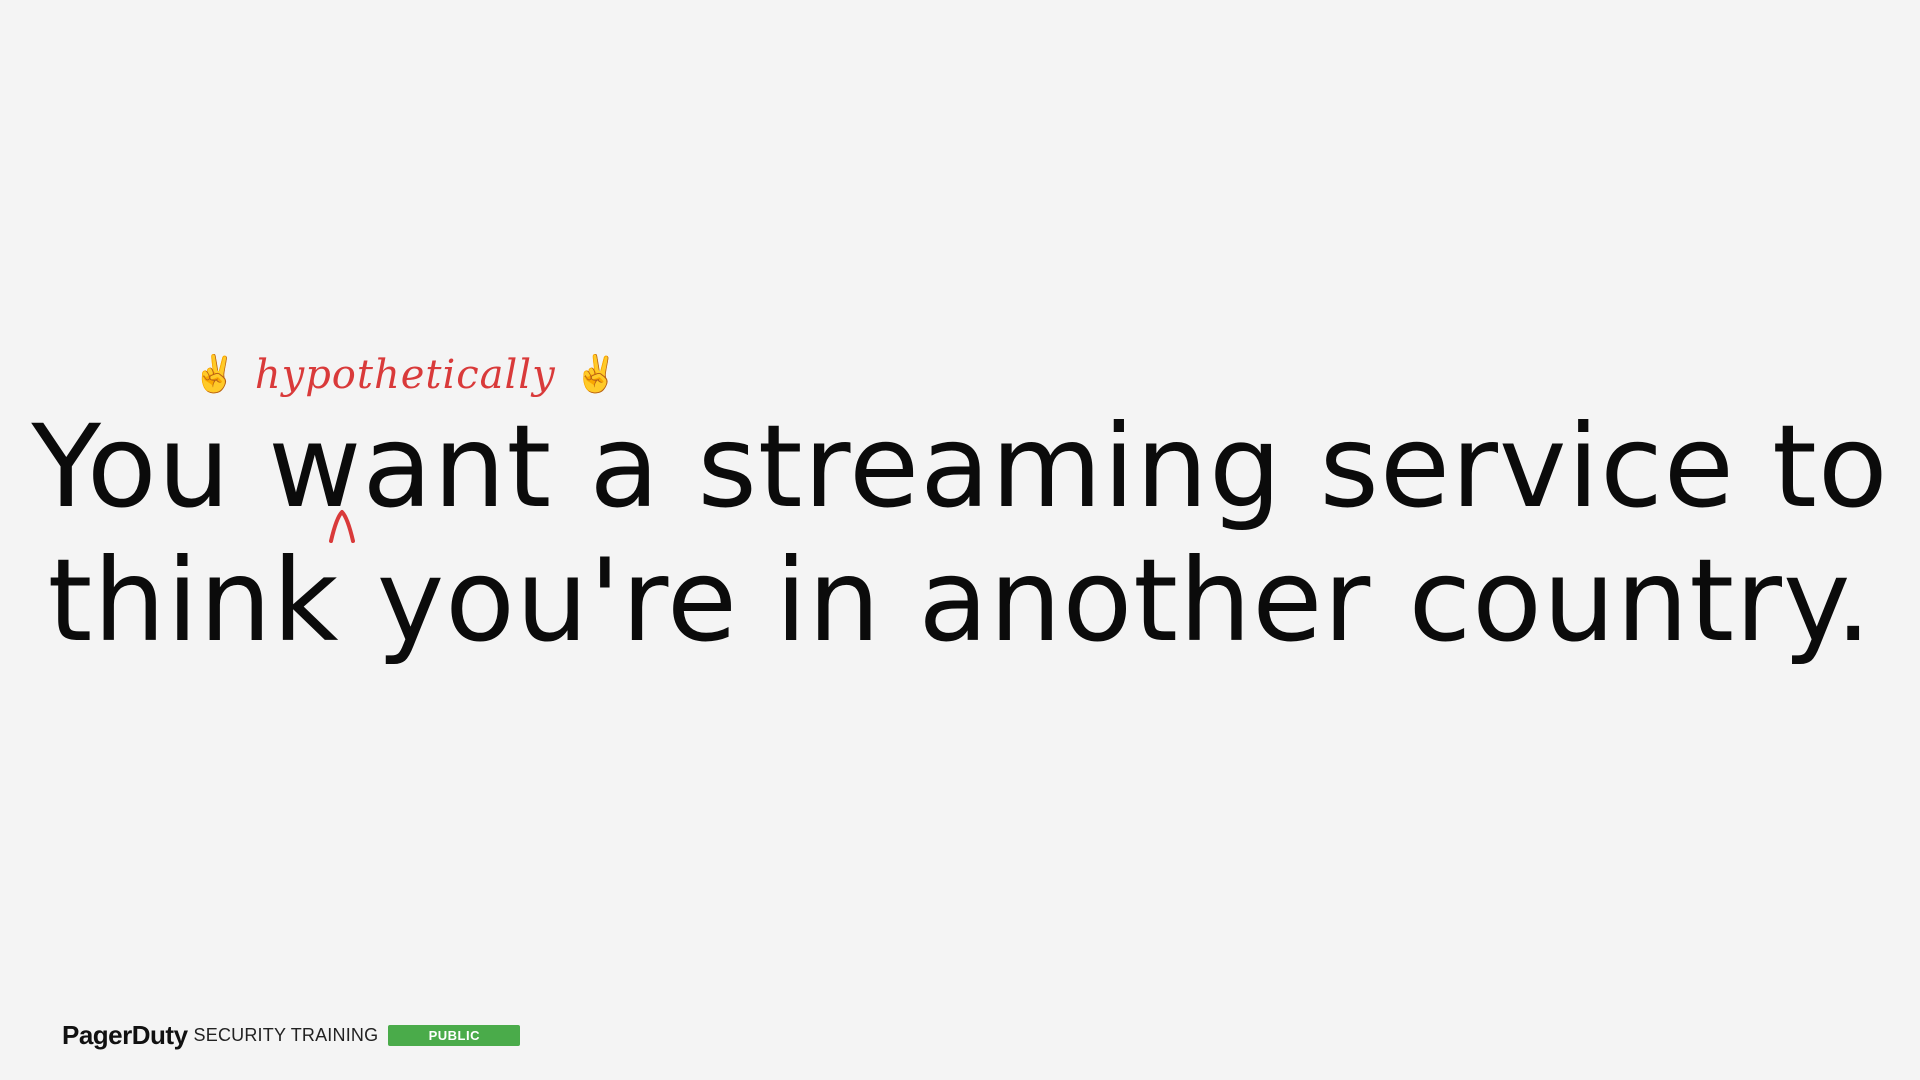 The width and height of the screenshot is (1920, 1080). I want to click on footer: PagerDuty SECURITY TRAINING PUBLIC, so click(291, 1034).